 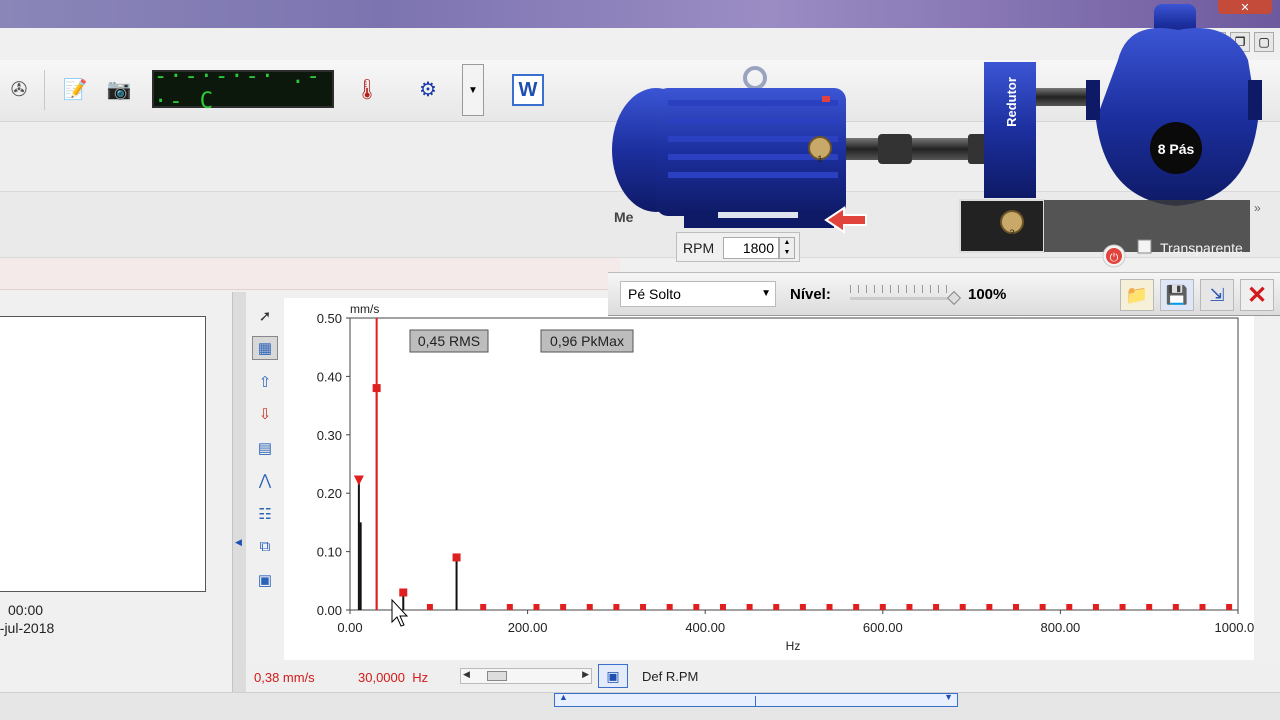 What do you see at coordinates (563, 697) in the screenshot?
I see `range-left-icon: ▲` at bounding box center [563, 697].